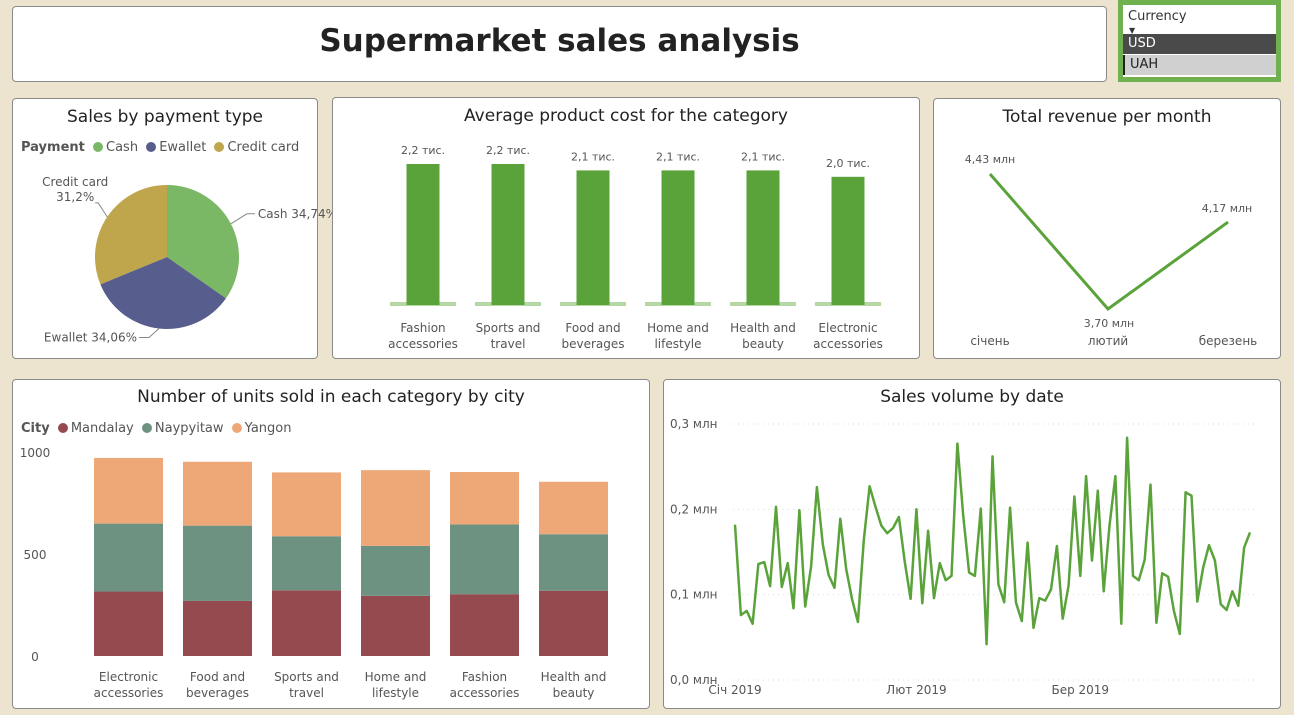 Image resolution: width=1294 pixels, height=715 pixels. What do you see at coordinates (693, 509) in the screenshot?
I see `y-tick-label: 0,2 млн` at bounding box center [693, 509].